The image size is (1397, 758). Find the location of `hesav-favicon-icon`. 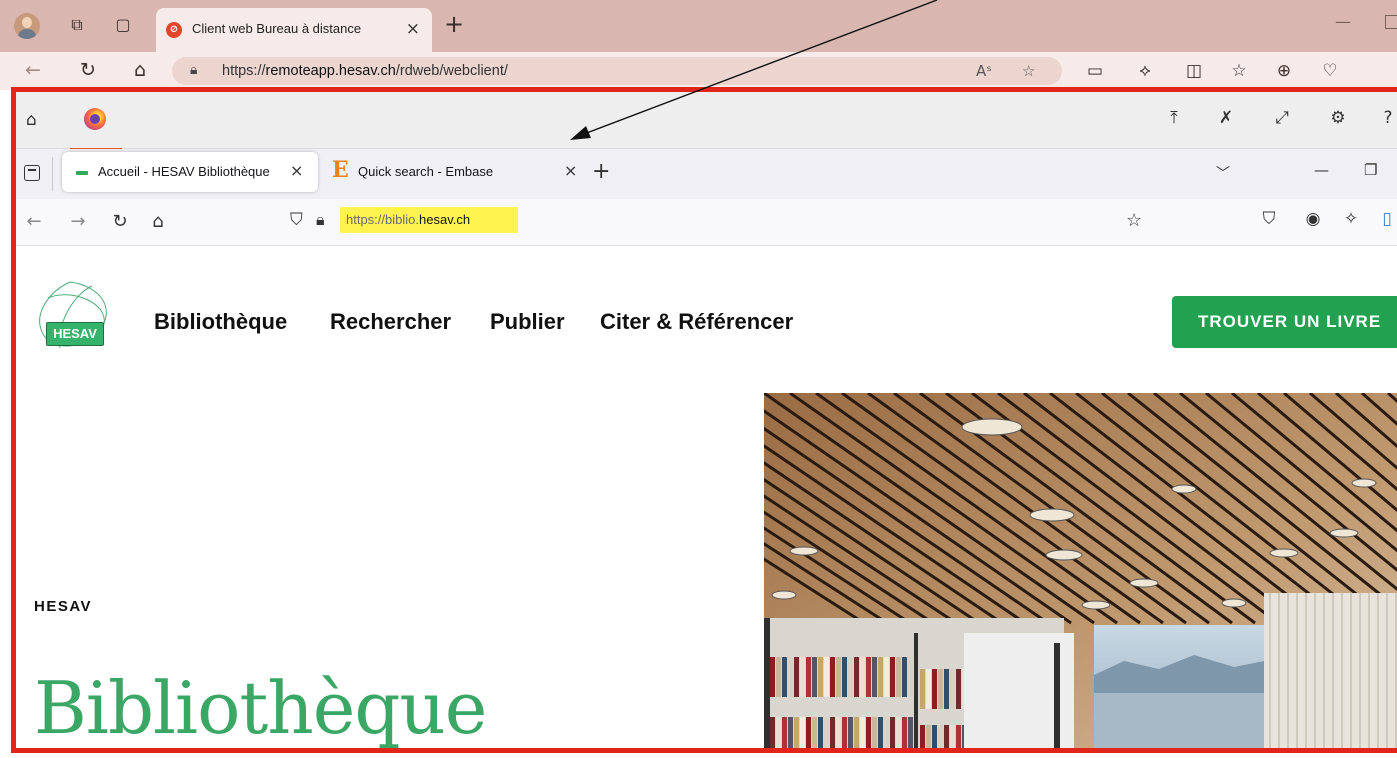

hesav-favicon-icon is located at coordinates (82, 173).